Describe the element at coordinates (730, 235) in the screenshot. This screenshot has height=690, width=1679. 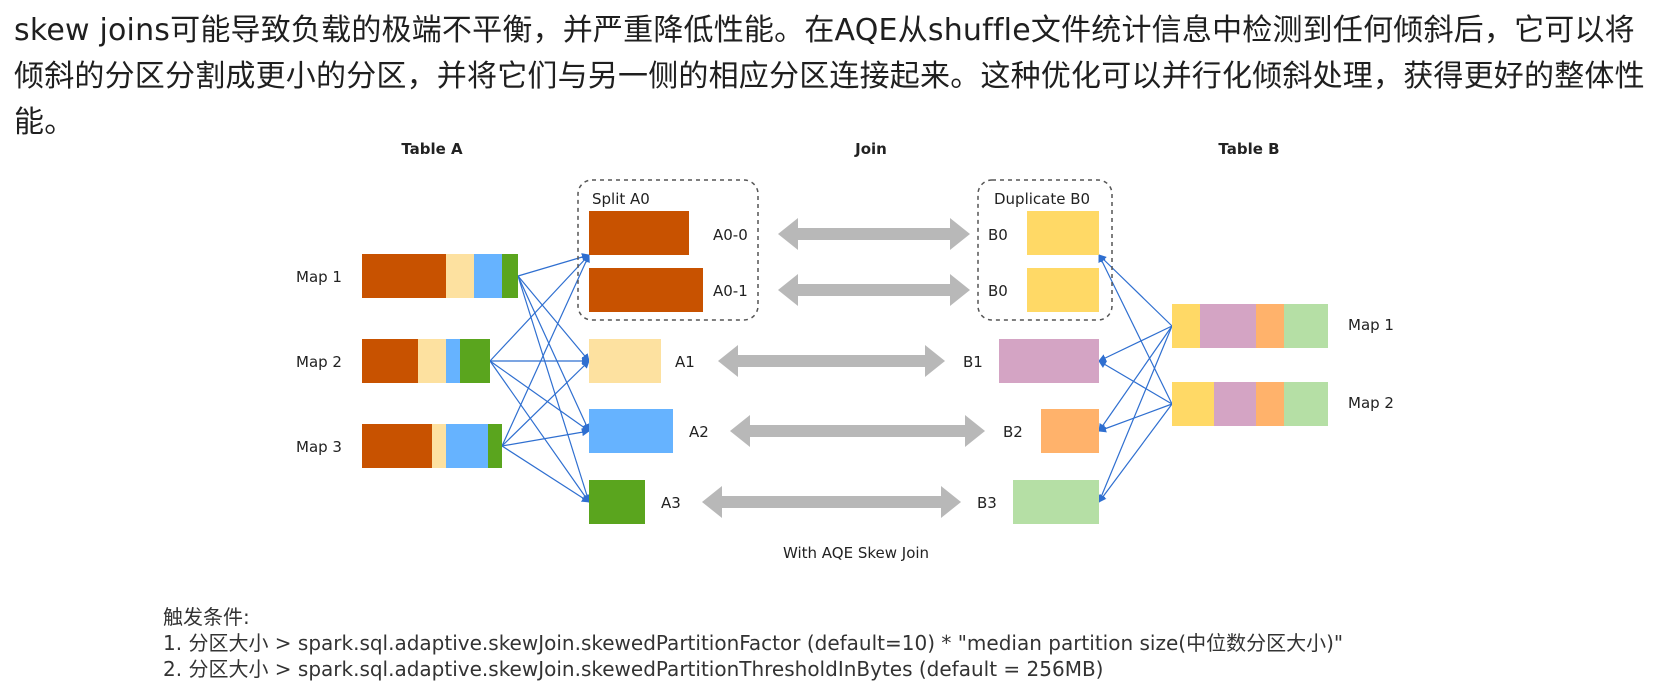
I see `a0-0-label: A0-0` at that location.